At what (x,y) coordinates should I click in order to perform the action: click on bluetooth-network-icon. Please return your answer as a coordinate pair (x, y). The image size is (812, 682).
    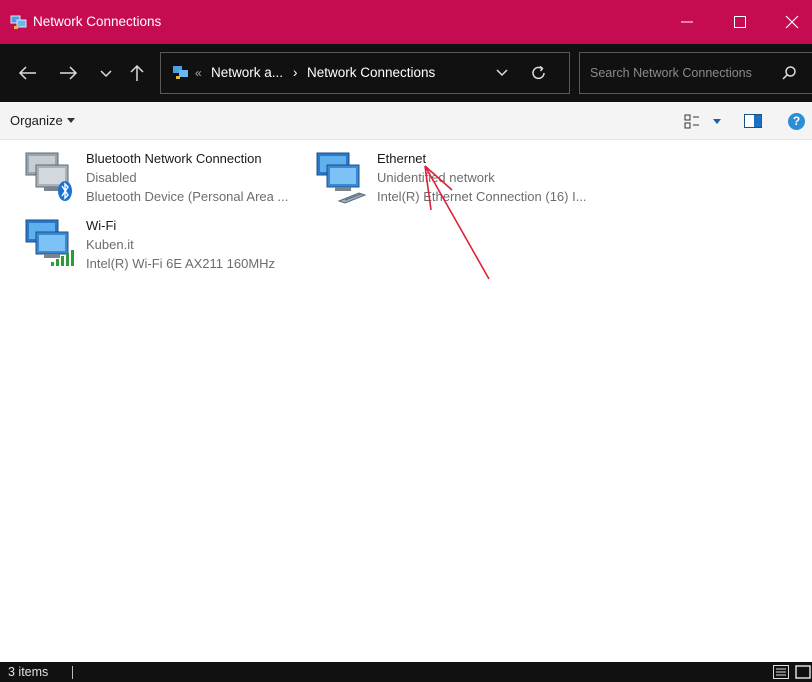
    Looking at the image, I should click on (48, 176).